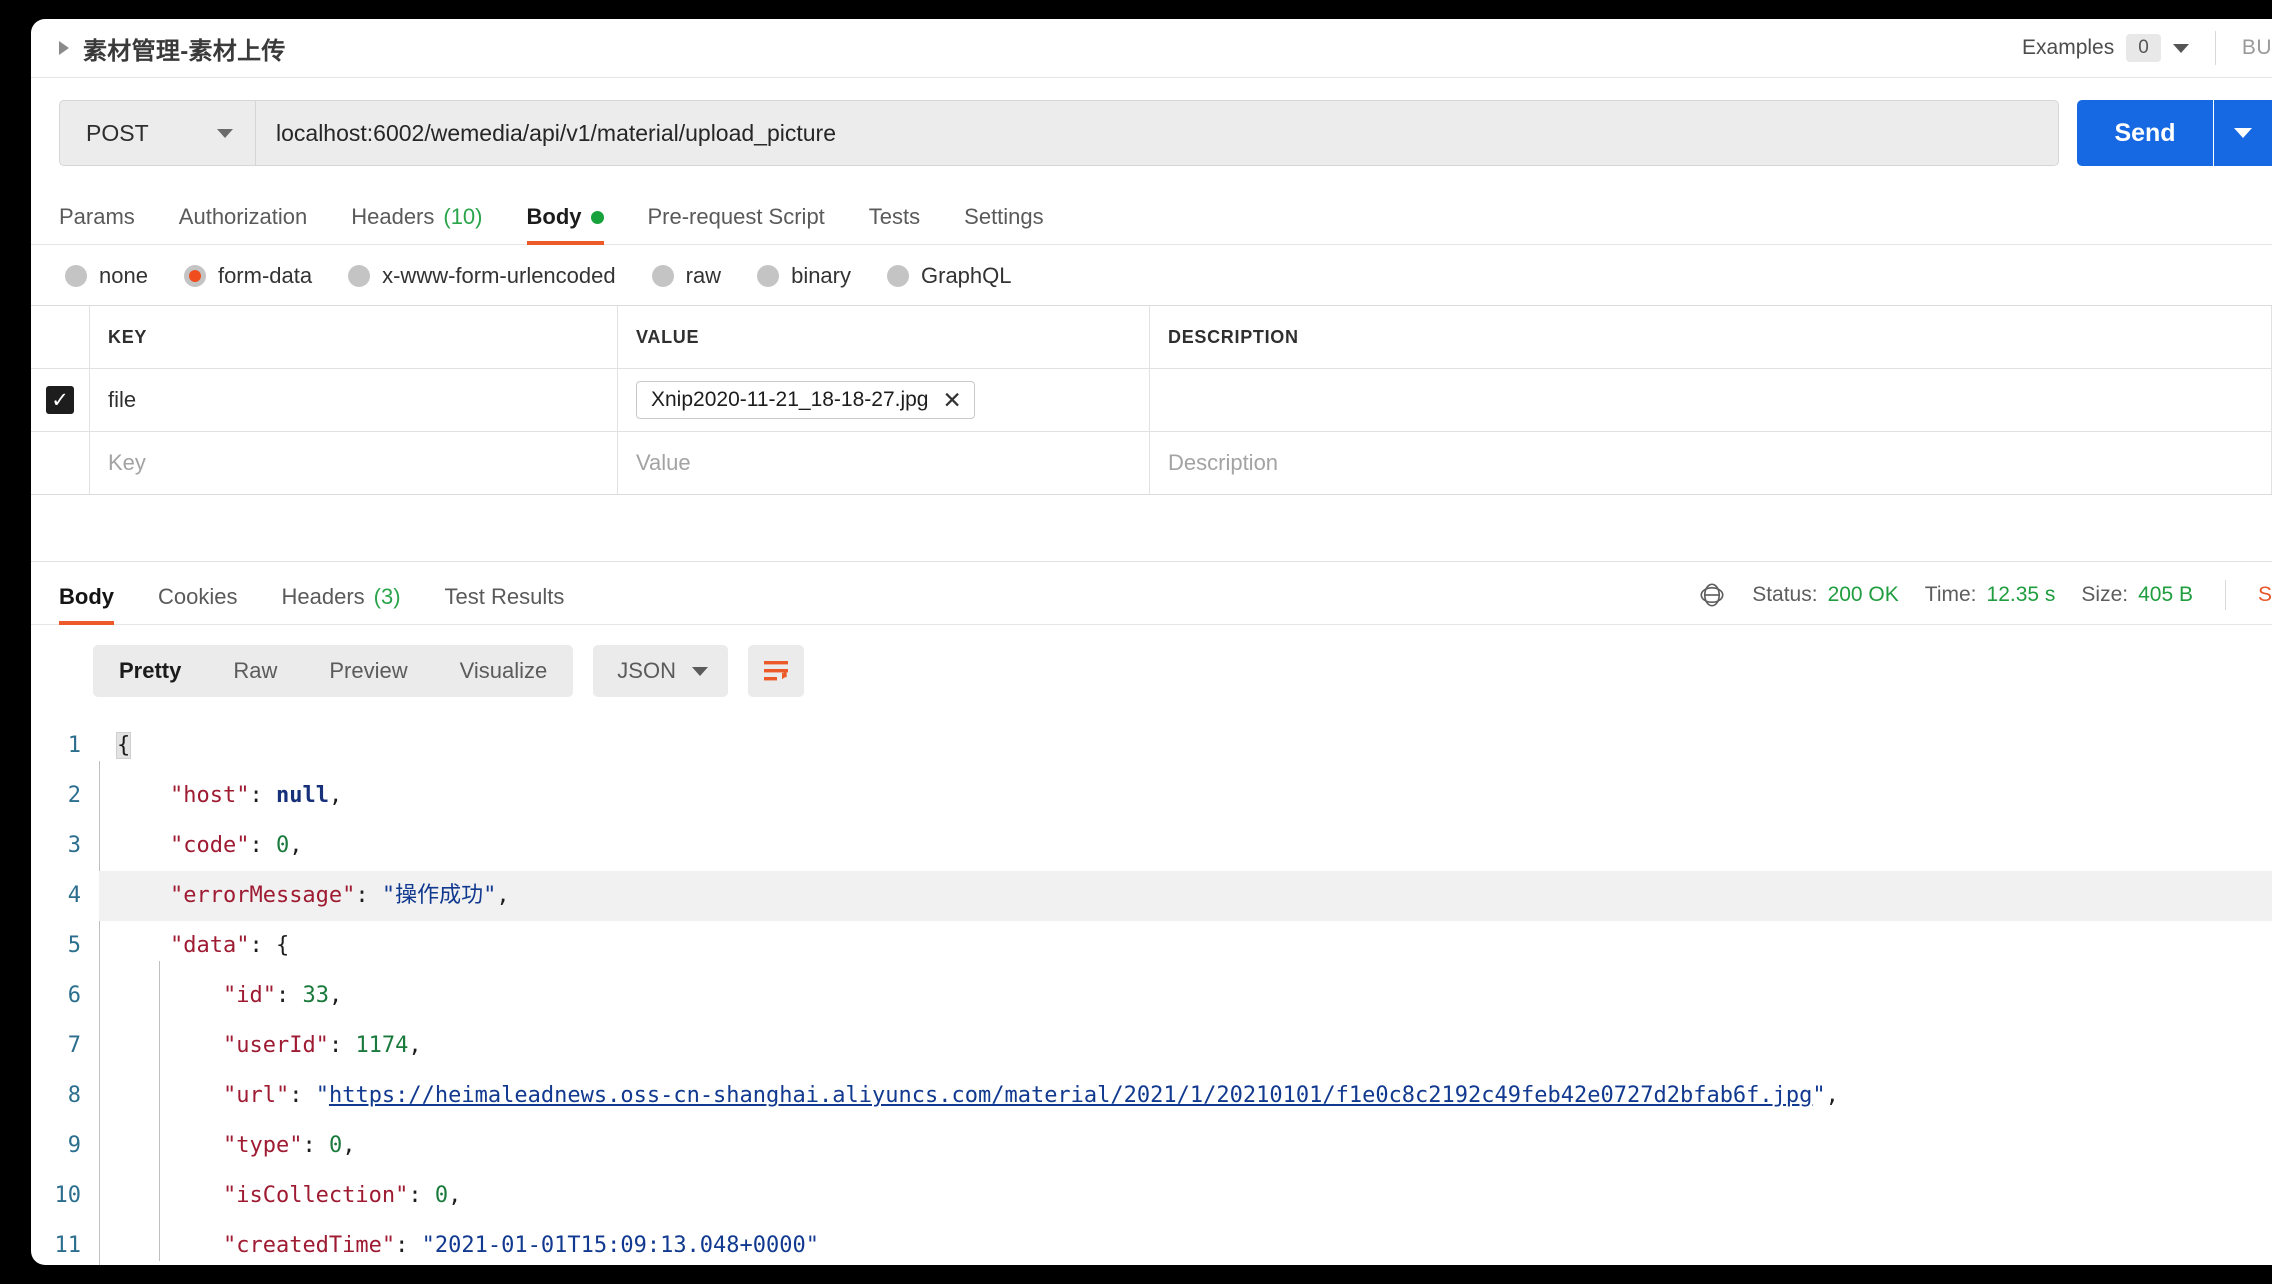 The height and width of the screenshot is (1284, 2272). Describe the element at coordinates (1711, 400) in the screenshot. I see `row-description-input` at that location.